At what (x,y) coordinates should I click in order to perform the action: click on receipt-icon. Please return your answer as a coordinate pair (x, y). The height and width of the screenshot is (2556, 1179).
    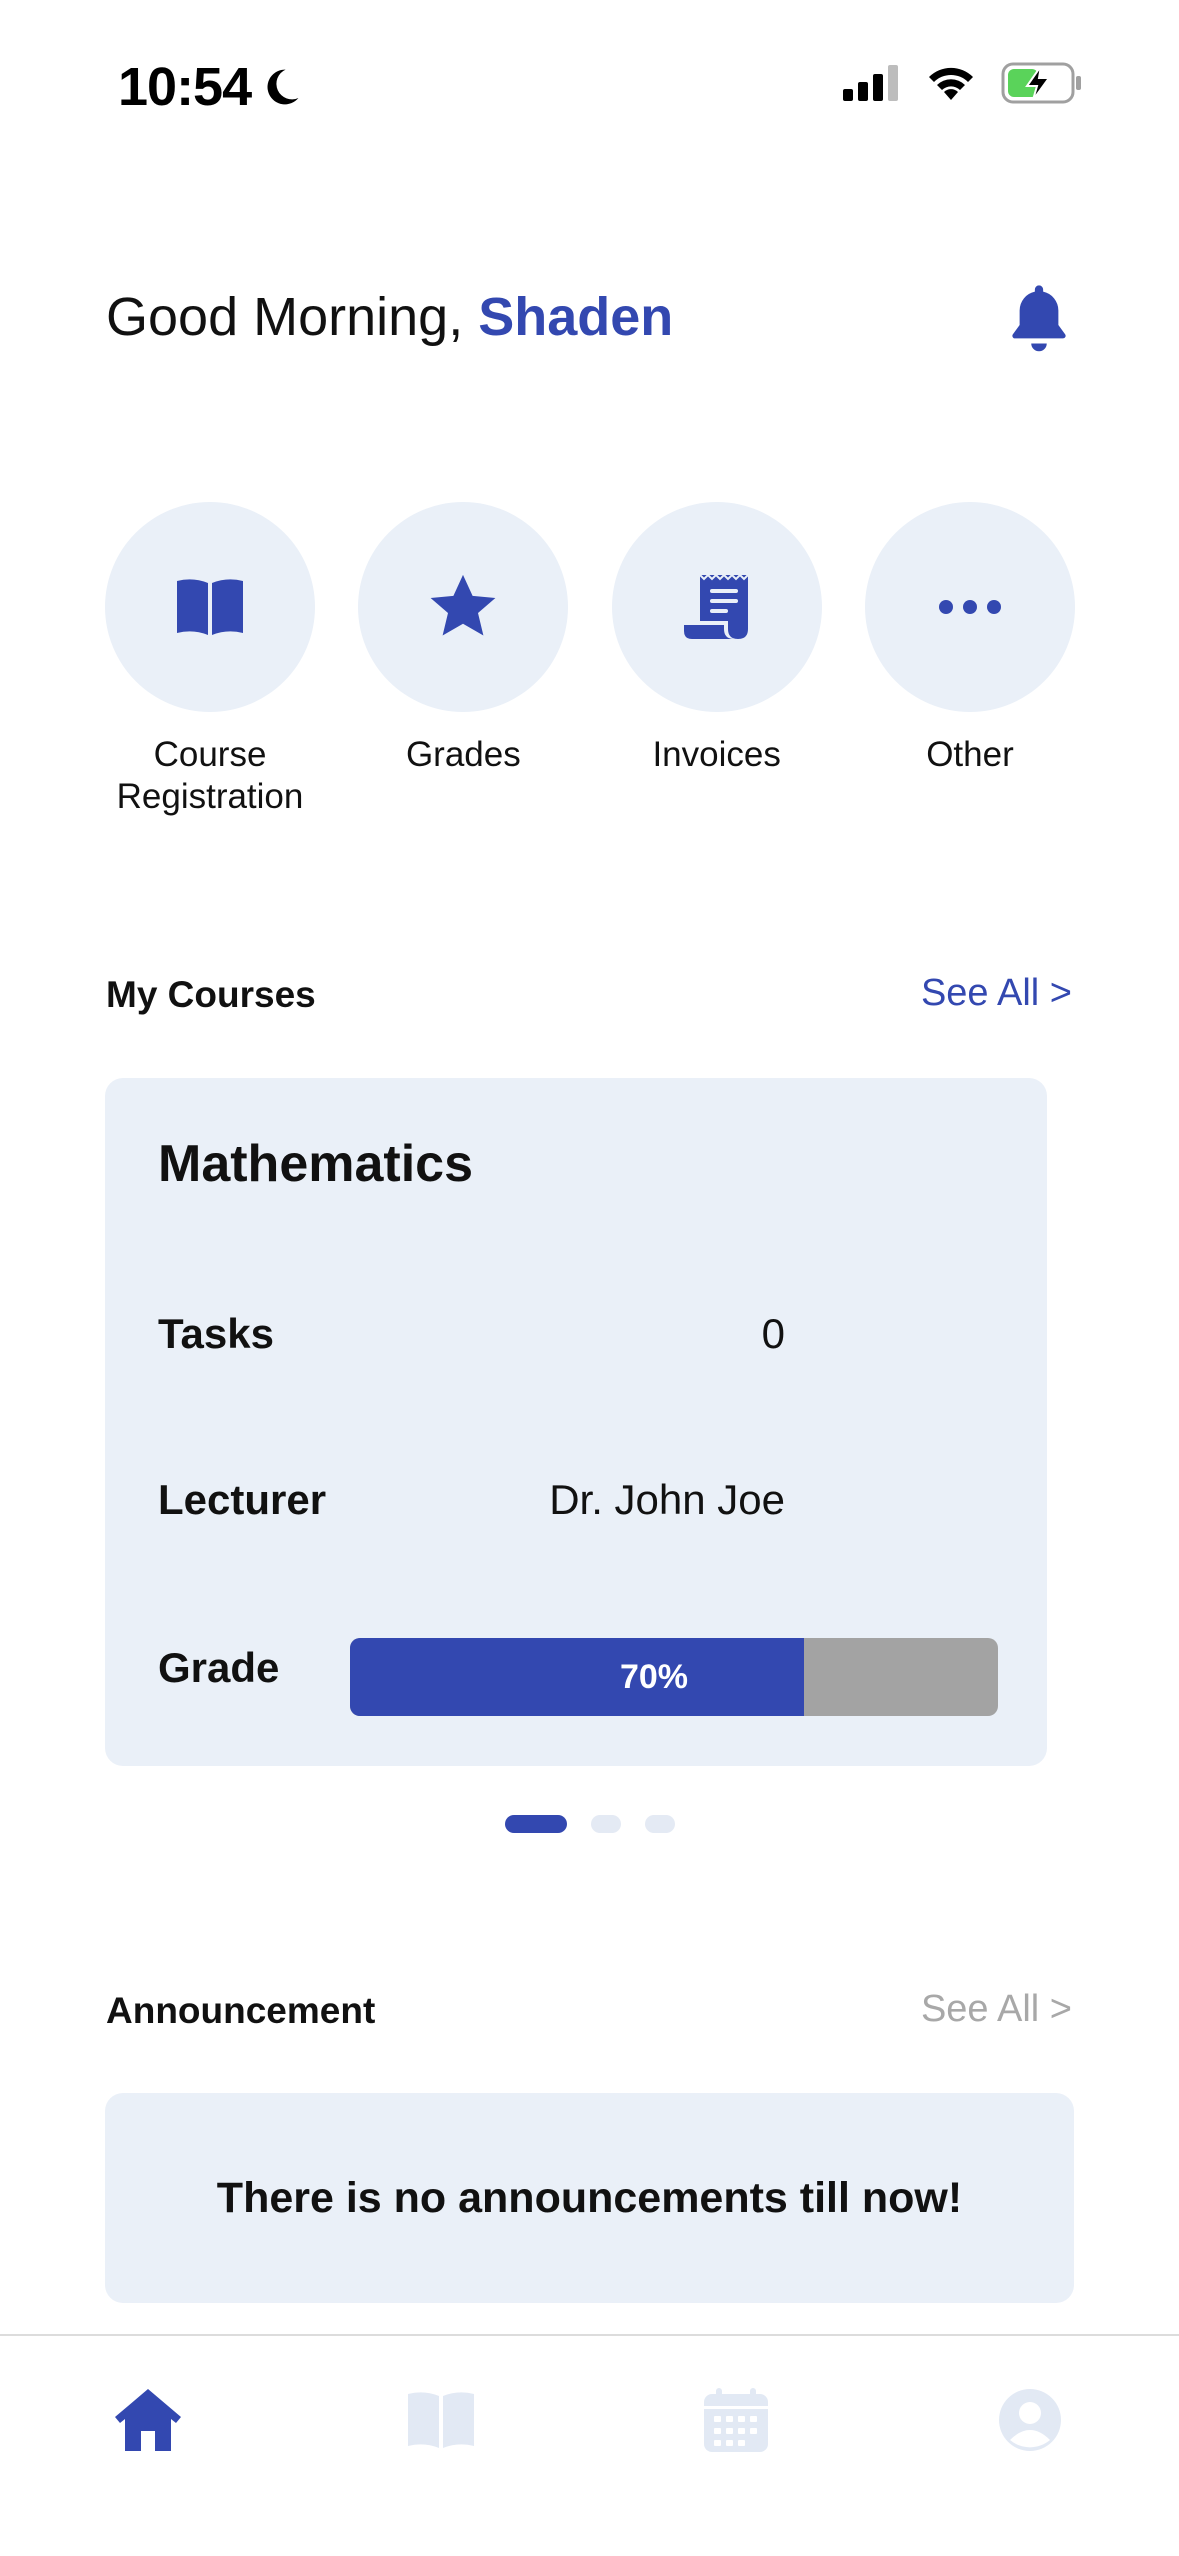
    Looking at the image, I should click on (716, 606).